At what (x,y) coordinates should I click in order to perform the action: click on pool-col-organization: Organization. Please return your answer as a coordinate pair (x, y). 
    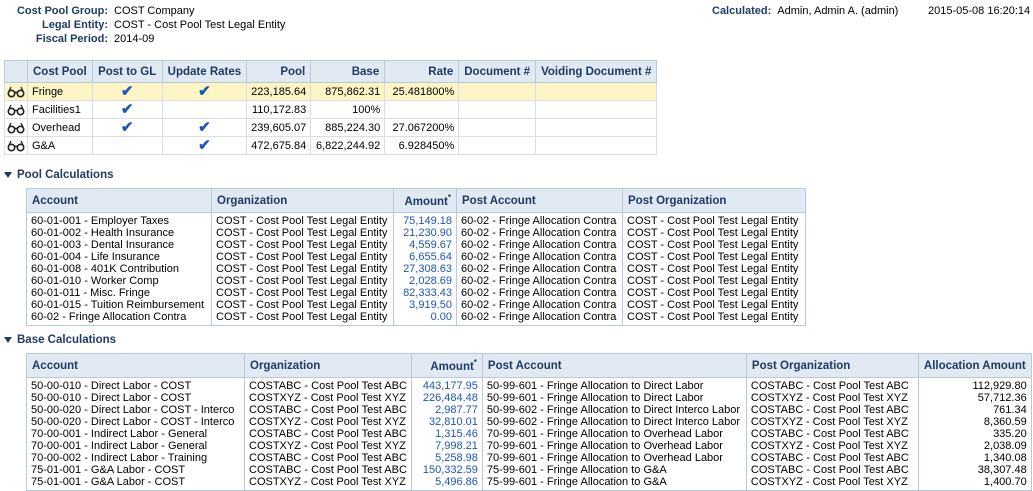
    Looking at the image, I should click on (302, 200).